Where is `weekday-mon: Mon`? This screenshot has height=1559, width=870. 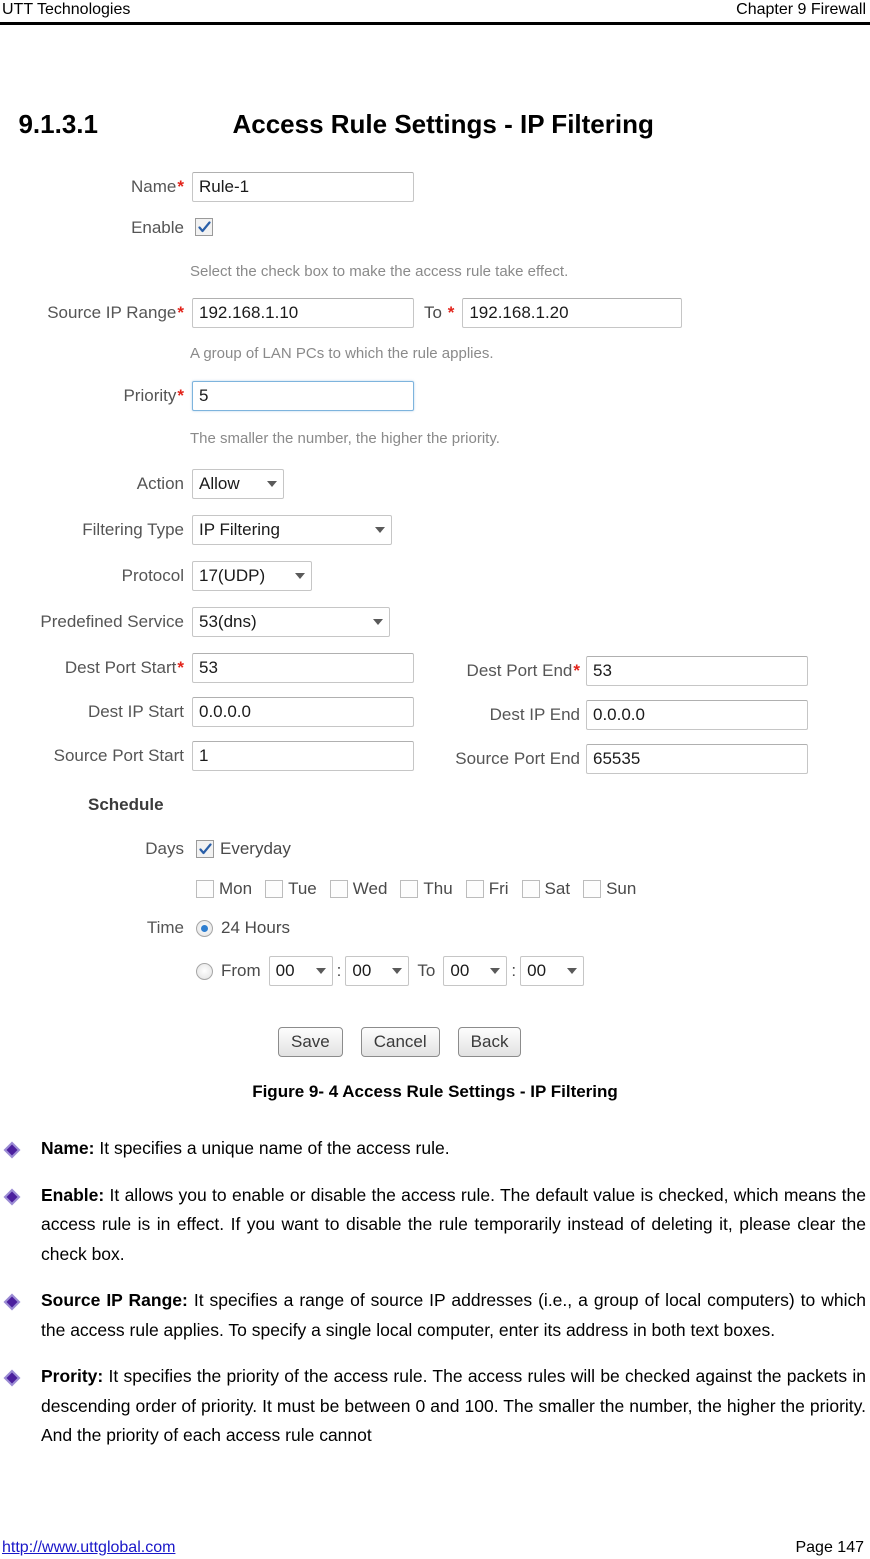
weekday-mon: Mon is located at coordinates (224, 889).